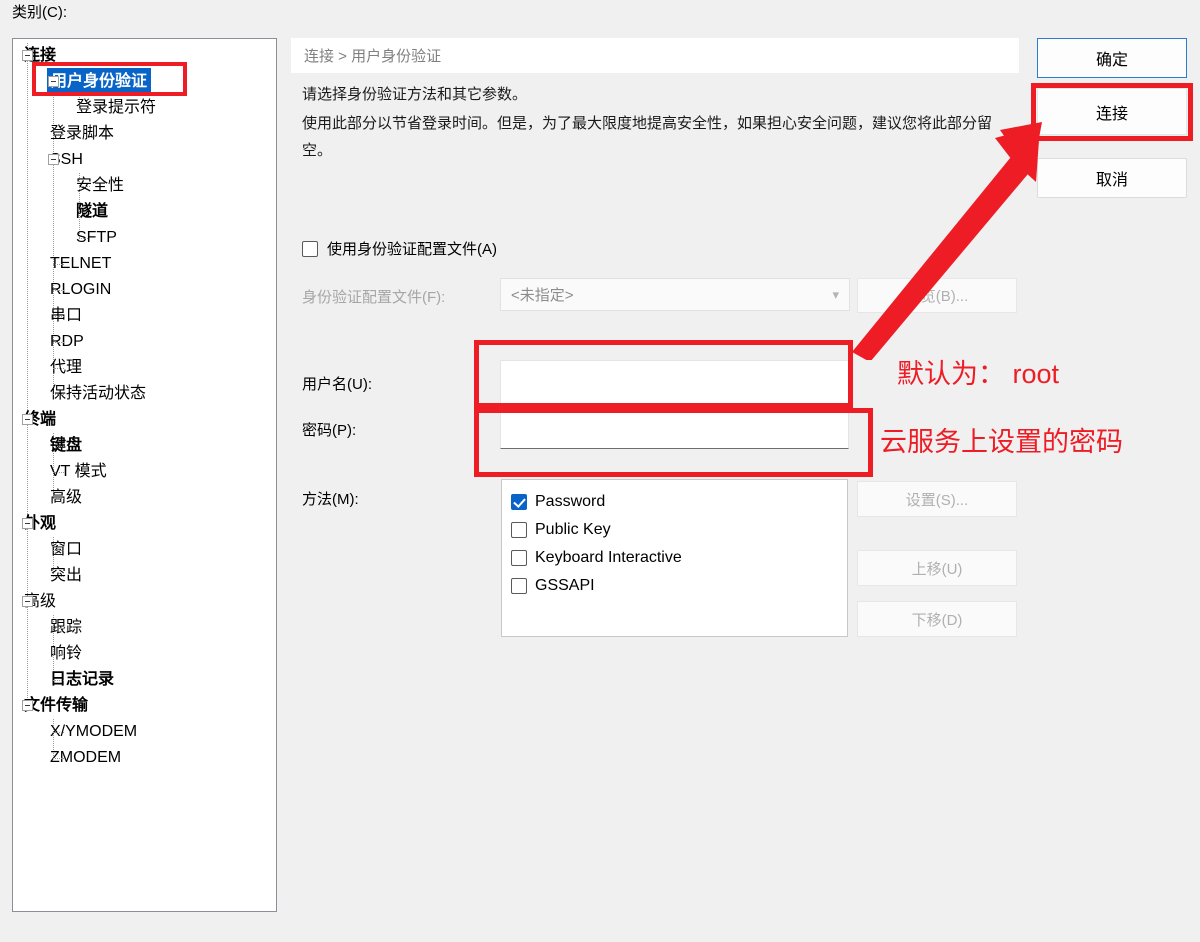 The width and height of the screenshot is (1200, 942). I want to click on tree-item-19: 窗口, so click(144, 550).